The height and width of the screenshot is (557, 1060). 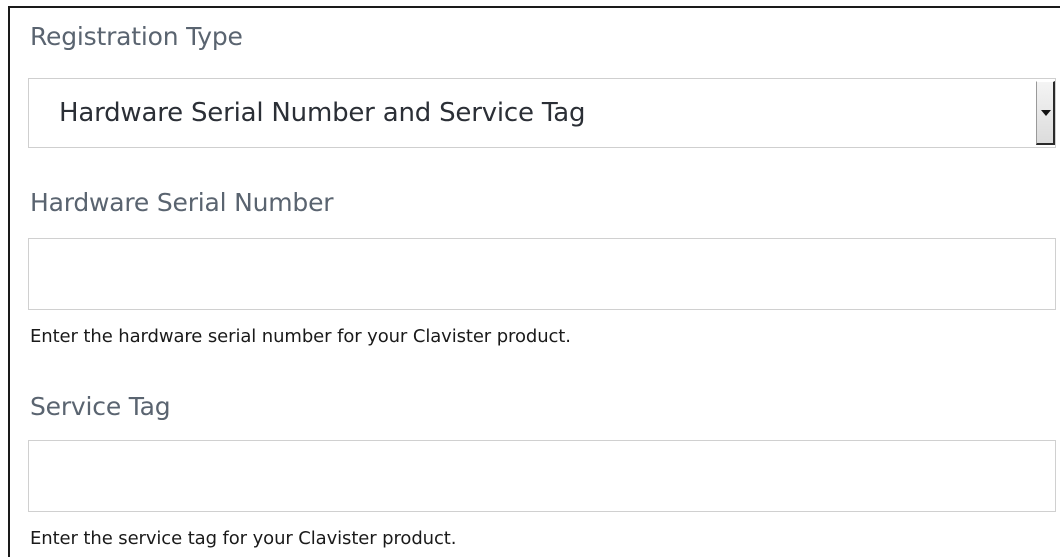 What do you see at coordinates (542, 476) in the screenshot?
I see `service-tag-field` at bounding box center [542, 476].